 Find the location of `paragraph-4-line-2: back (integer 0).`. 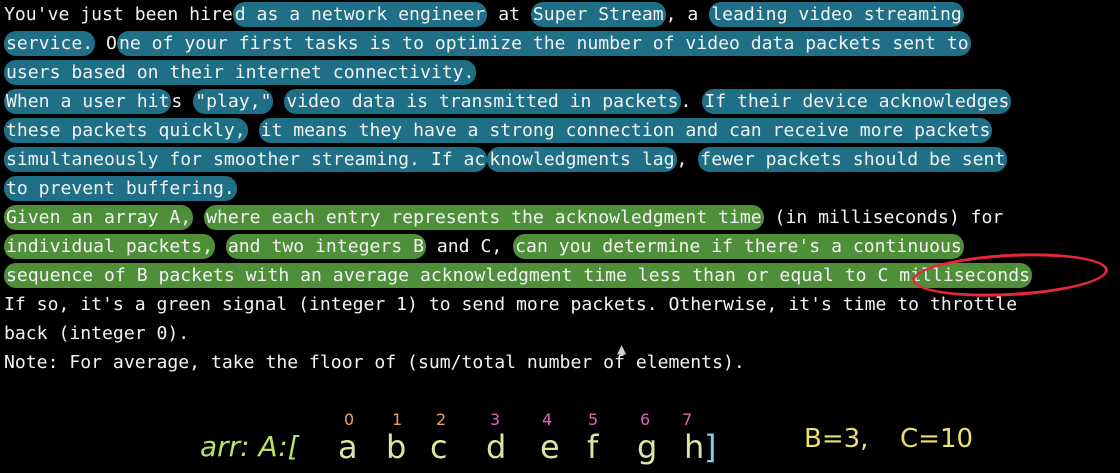

paragraph-4-line-2: back (integer 0). is located at coordinates (559, 333).